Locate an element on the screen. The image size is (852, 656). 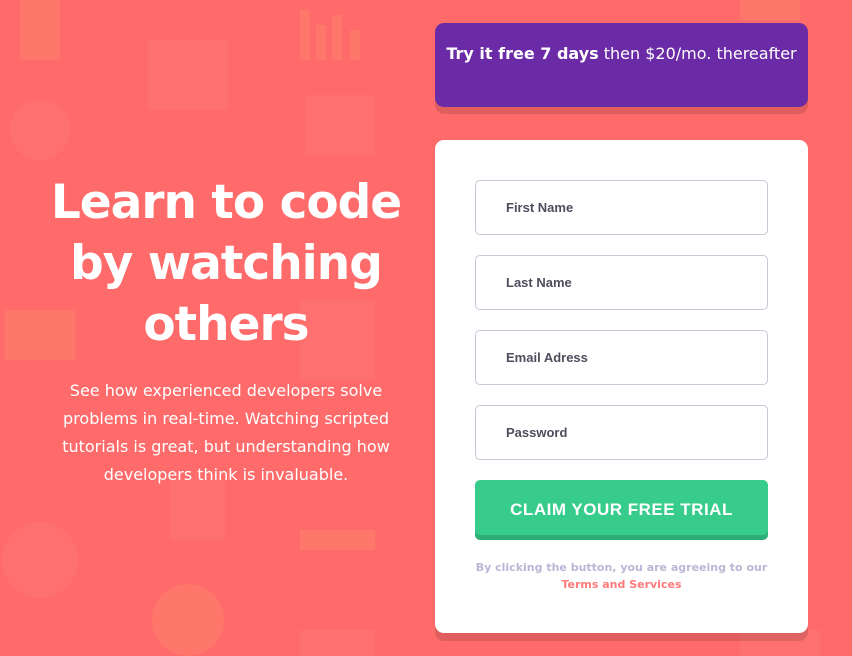
password-field is located at coordinates (621, 432).